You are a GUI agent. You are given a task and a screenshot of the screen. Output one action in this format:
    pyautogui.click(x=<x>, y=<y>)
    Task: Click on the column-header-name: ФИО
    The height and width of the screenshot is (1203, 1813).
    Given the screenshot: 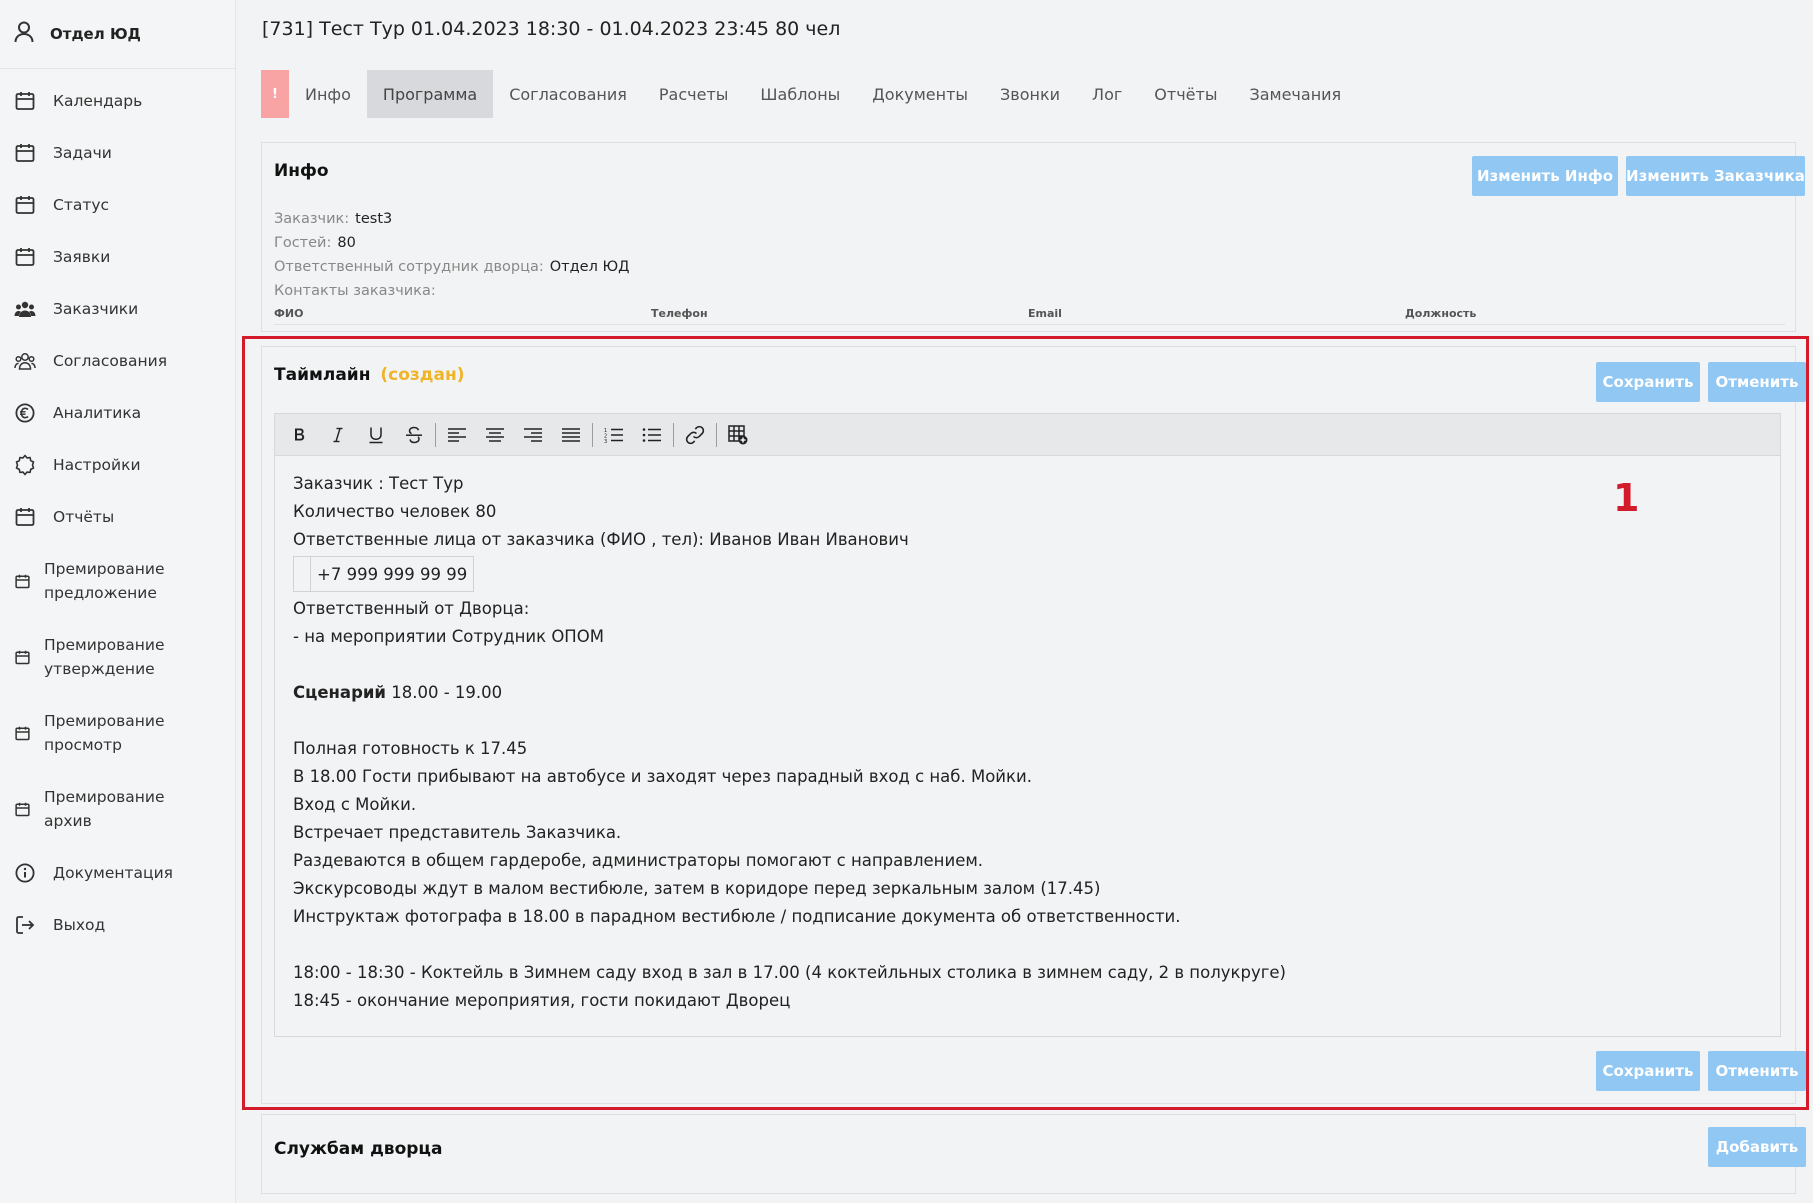 What is the action you would take?
    pyautogui.click(x=289, y=313)
    